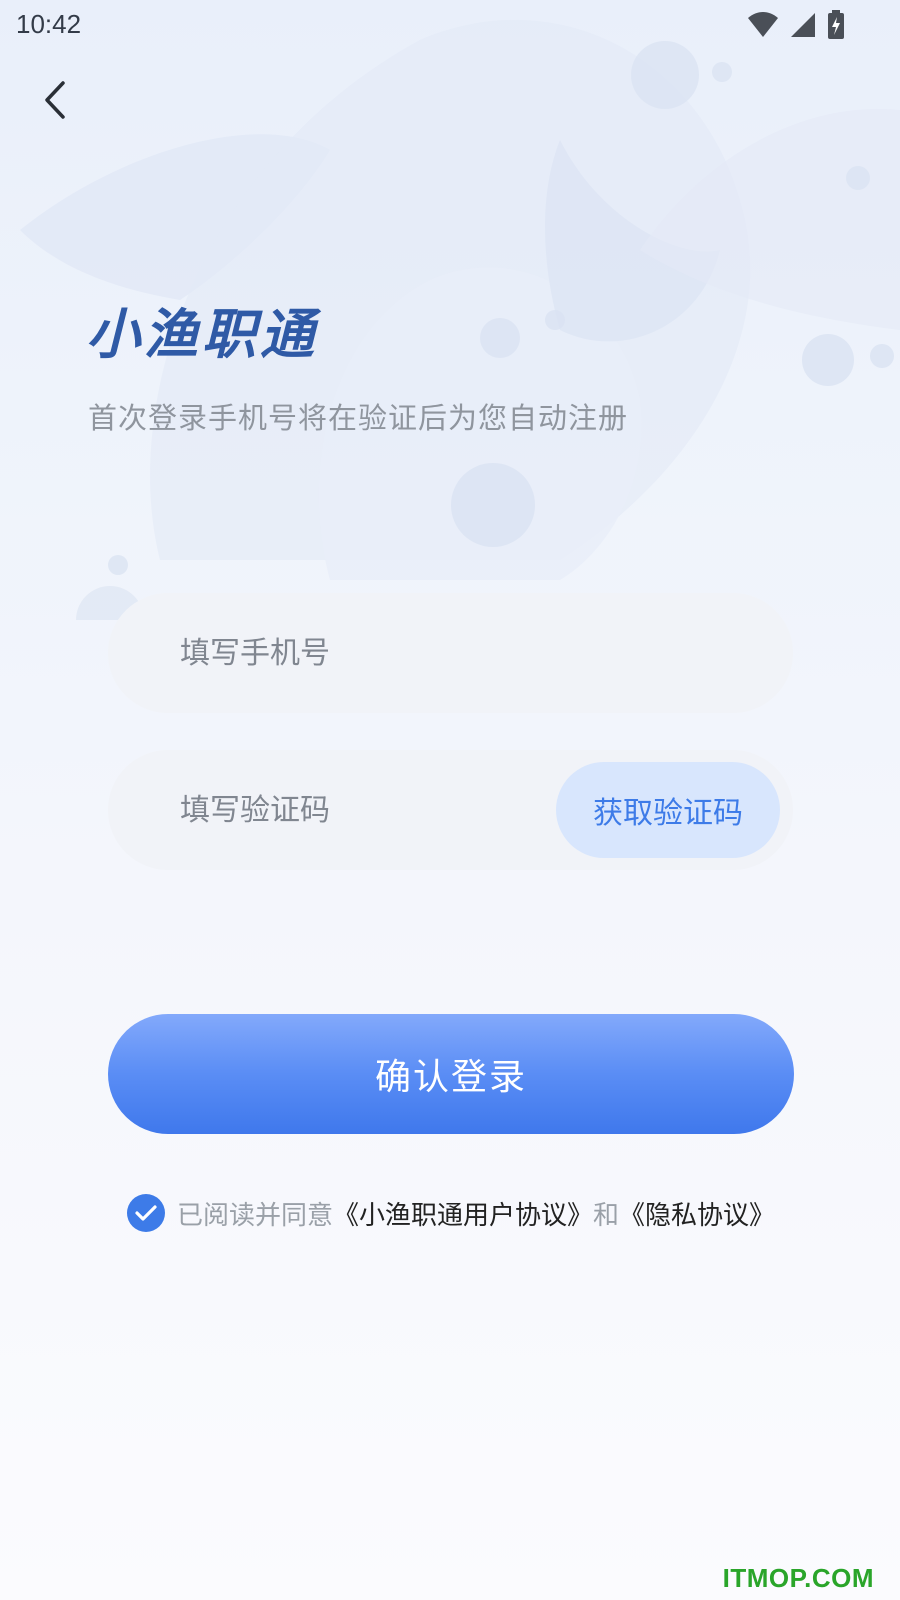  I want to click on chevron-left-icon, so click(55, 100).